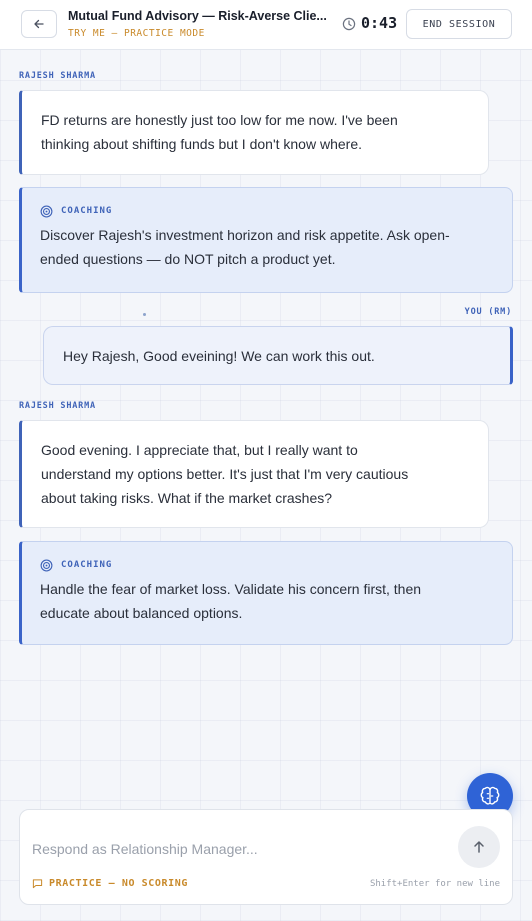 This screenshot has width=532, height=921. What do you see at coordinates (144, 314) in the screenshot?
I see `decorative-dot` at bounding box center [144, 314].